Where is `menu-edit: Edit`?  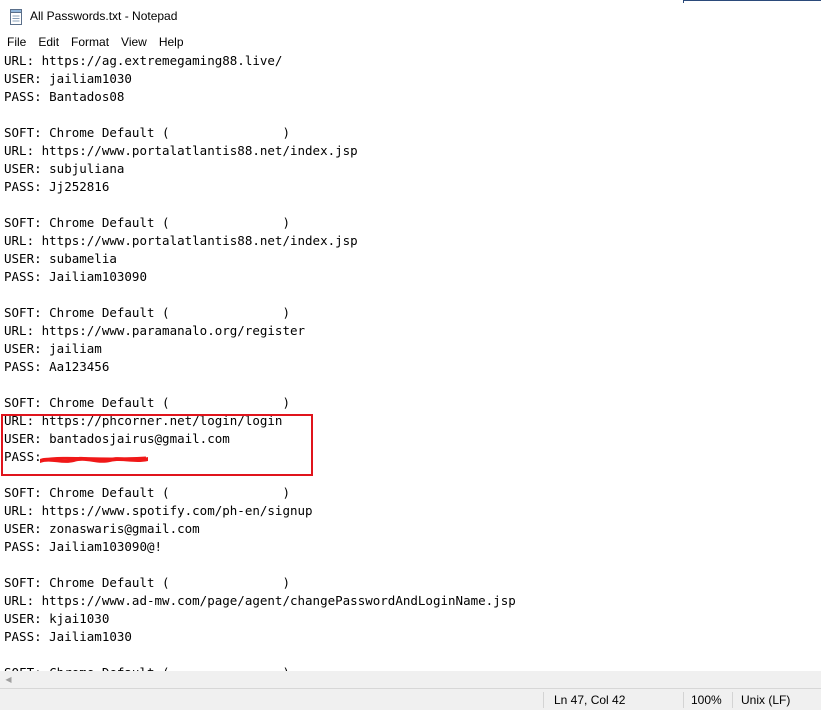
menu-edit: Edit is located at coordinates (47, 42).